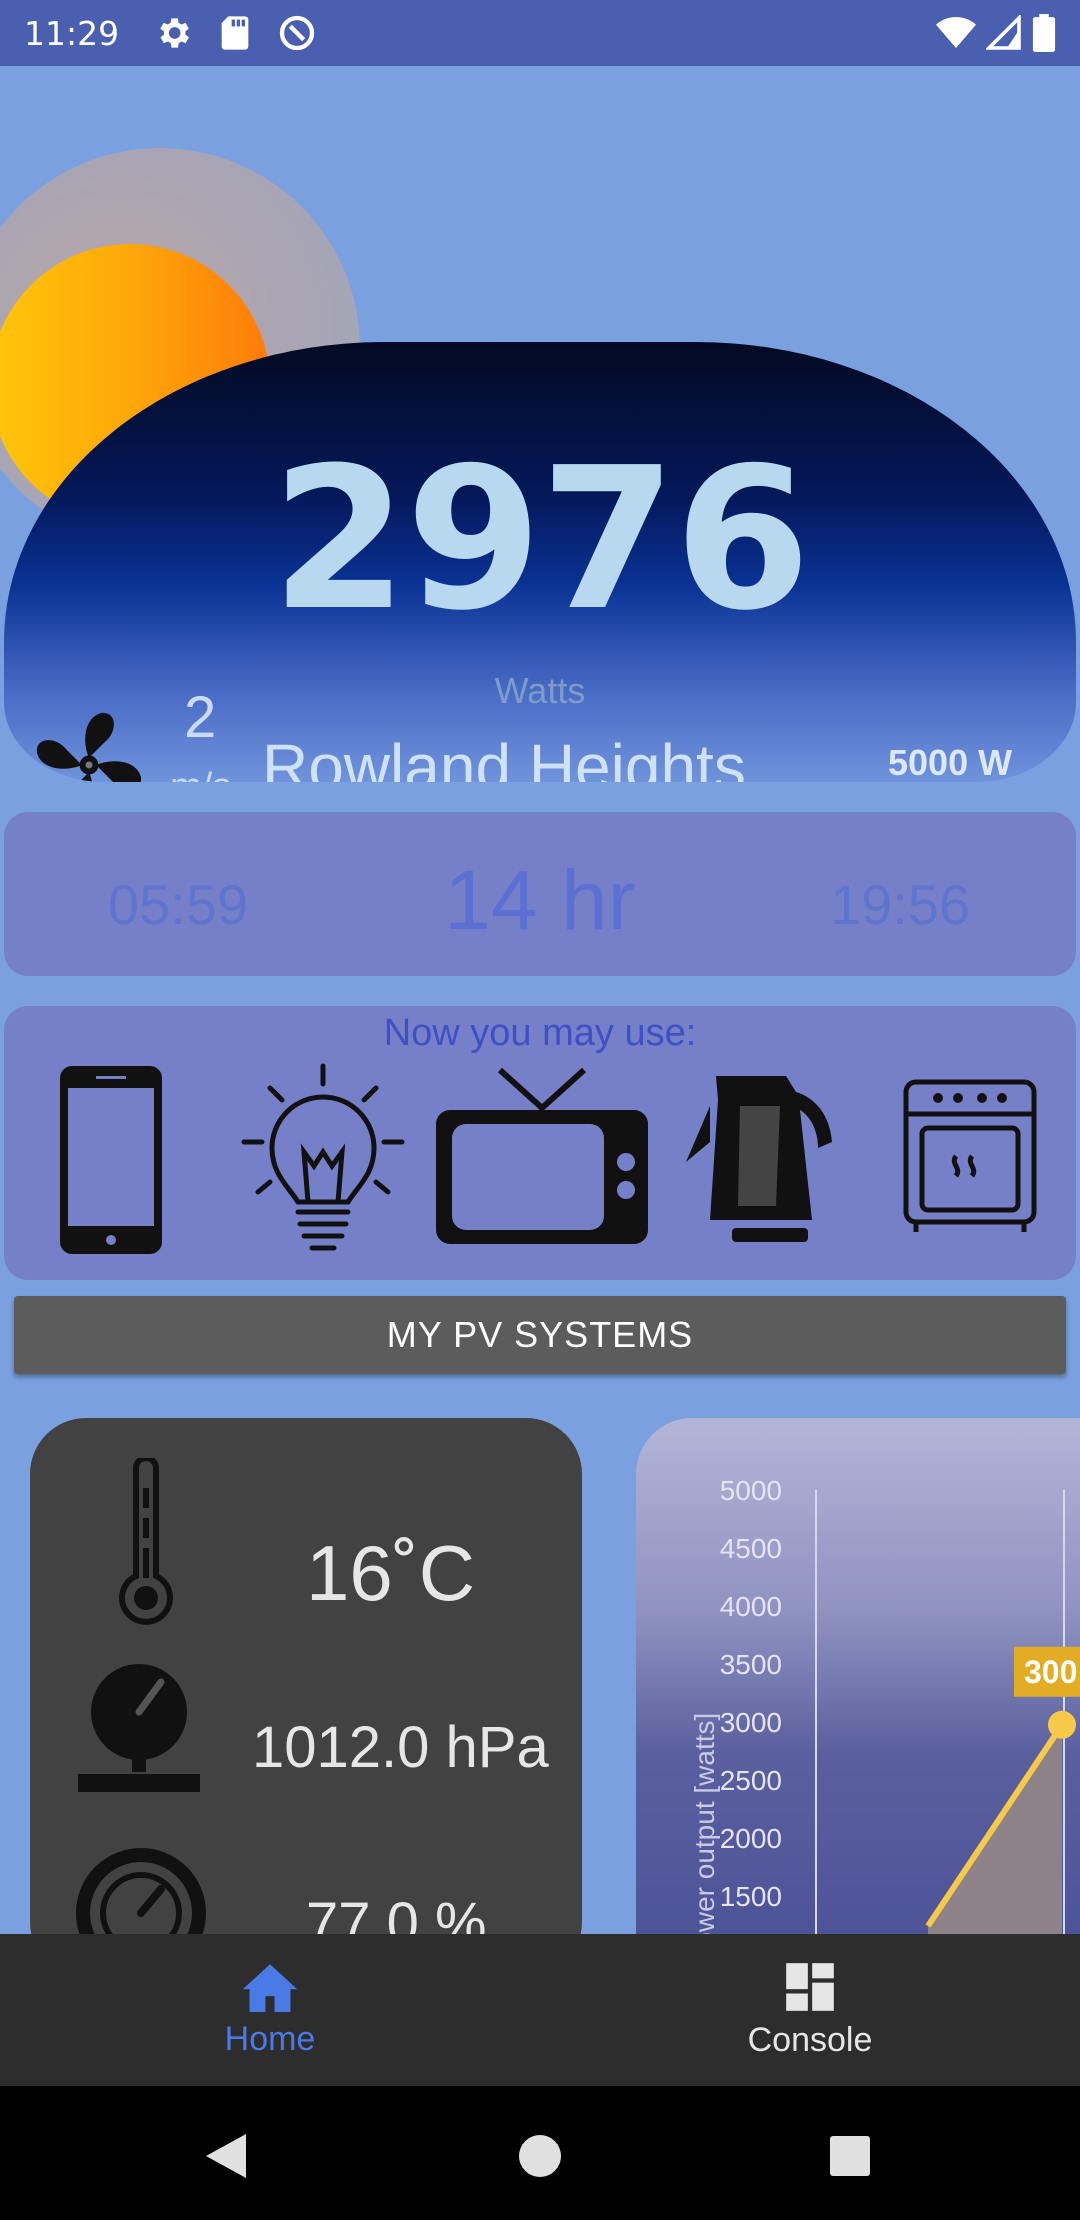 The height and width of the screenshot is (2220, 1080). I want to click on chart-y-tick-label: 2000, so click(751, 1838).